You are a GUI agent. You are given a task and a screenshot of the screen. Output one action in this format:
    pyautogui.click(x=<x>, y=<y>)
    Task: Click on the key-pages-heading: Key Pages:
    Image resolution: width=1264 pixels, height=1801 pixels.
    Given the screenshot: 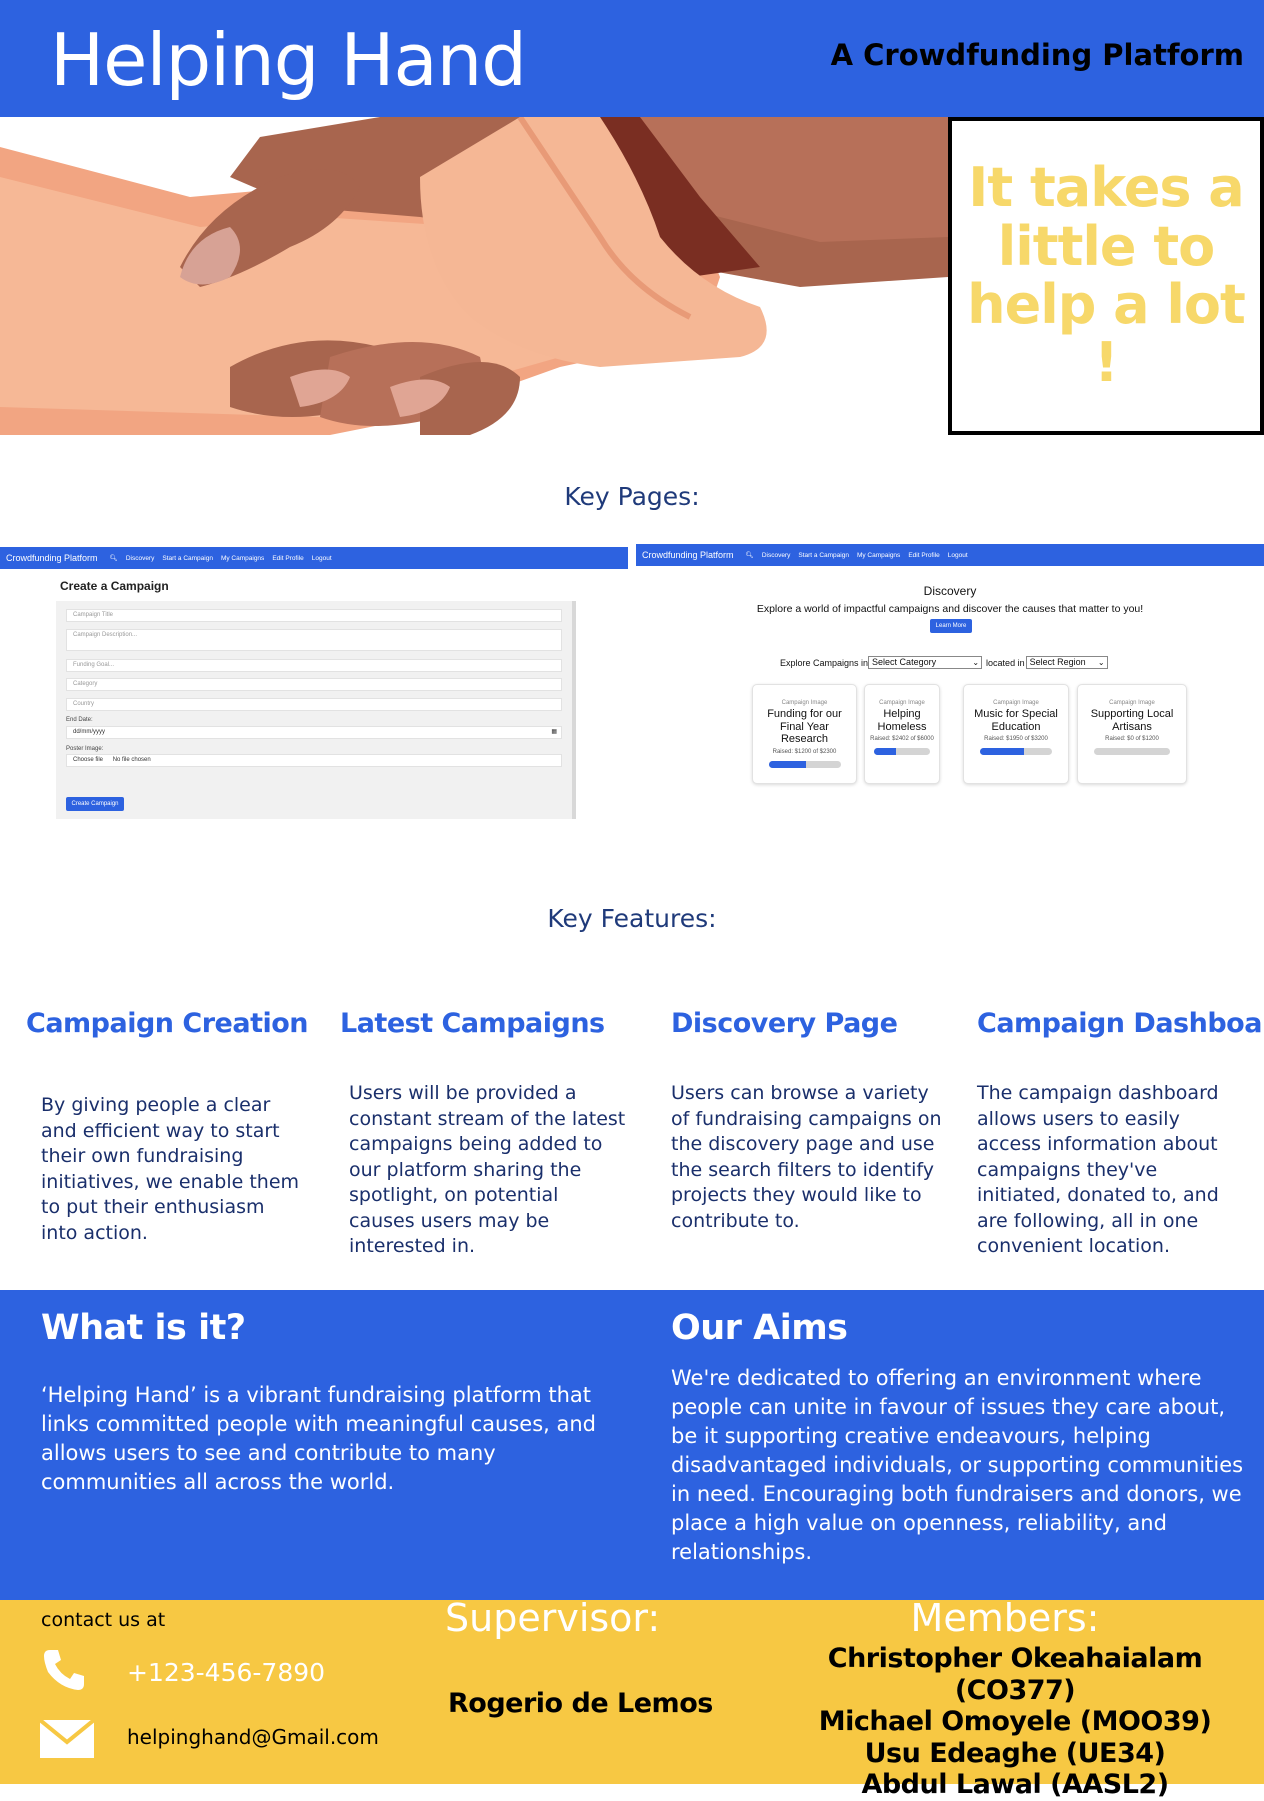 What is the action you would take?
    pyautogui.click(x=632, y=496)
    